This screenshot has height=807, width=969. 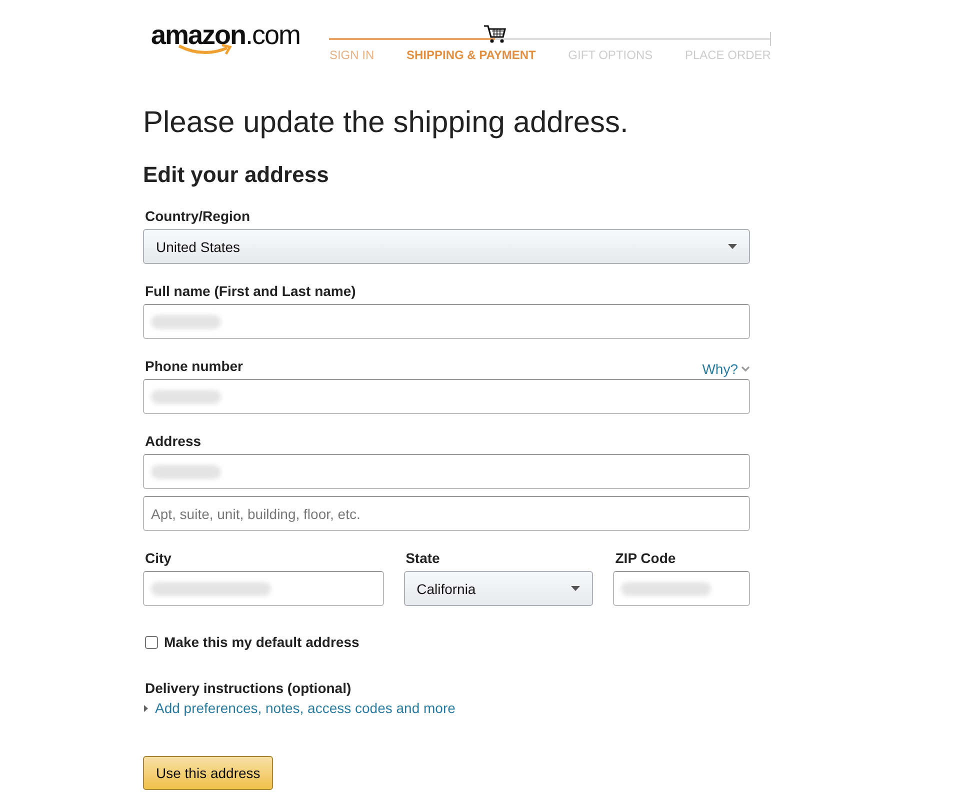 What do you see at coordinates (351, 55) in the screenshot?
I see `progress-step: SIGN IN` at bounding box center [351, 55].